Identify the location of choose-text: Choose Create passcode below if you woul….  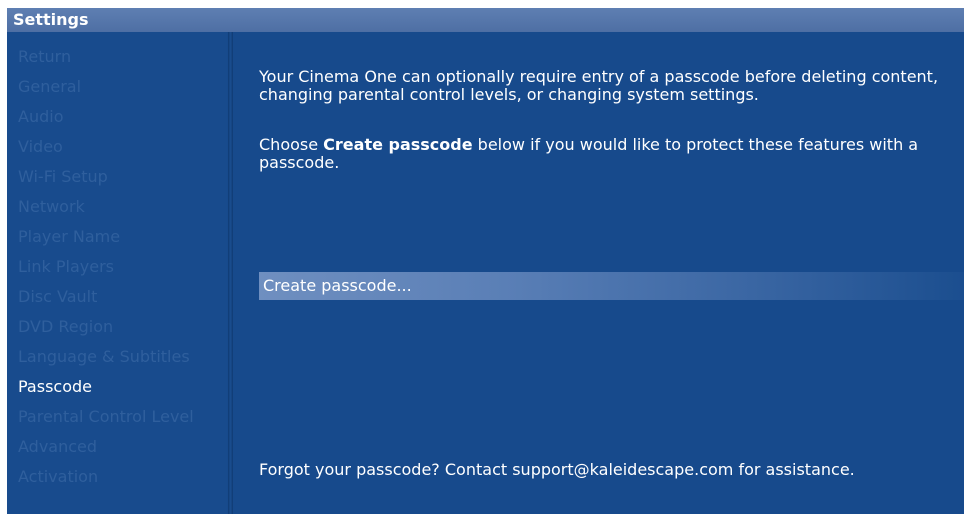
(604, 154).